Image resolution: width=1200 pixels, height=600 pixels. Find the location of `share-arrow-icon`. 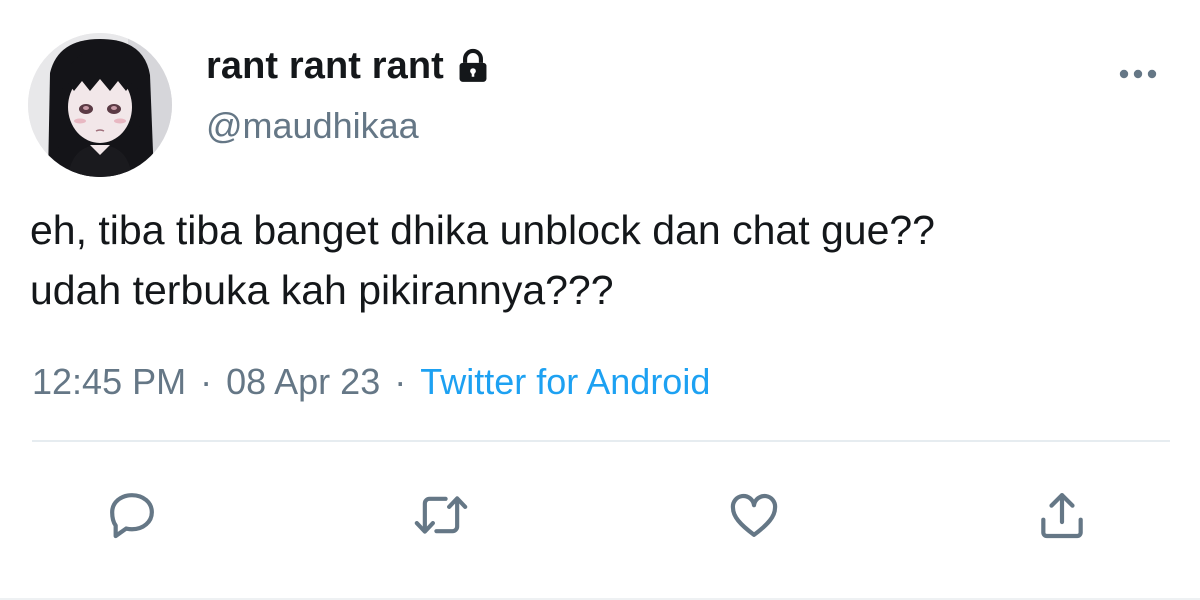

share-arrow-icon is located at coordinates (1062, 516).